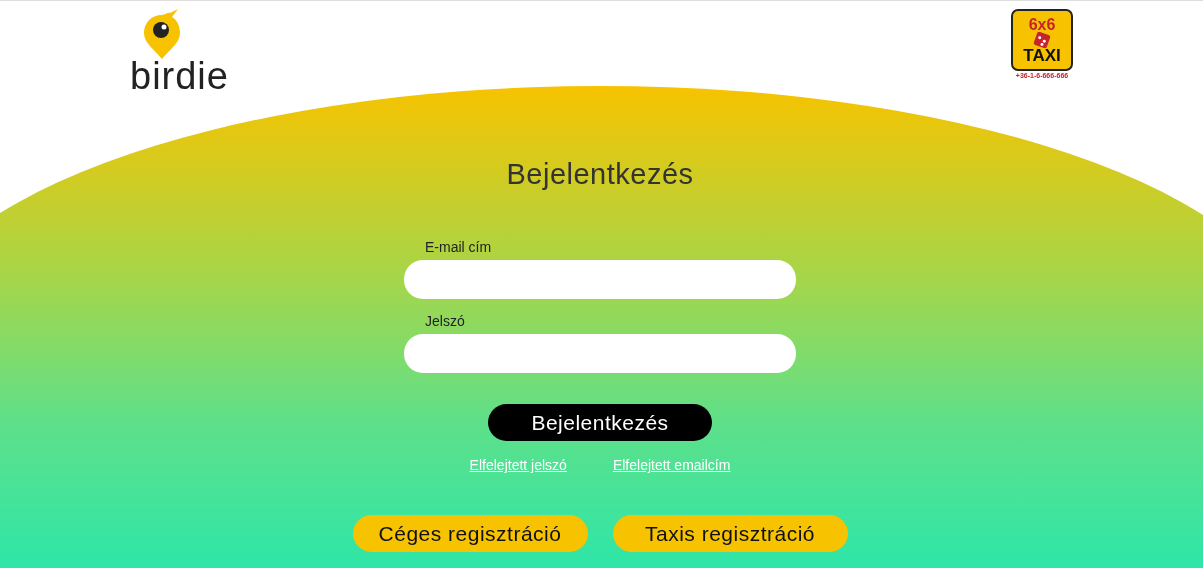 This screenshot has height=568, width=1203. I want to click on field-label: Jelszó, so click(445, 321).